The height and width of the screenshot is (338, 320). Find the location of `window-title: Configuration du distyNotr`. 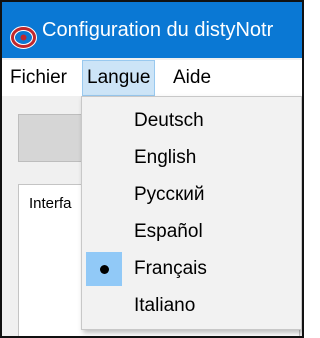

window-title: Configuration du distyNotr is located at coordinates (158, 30).